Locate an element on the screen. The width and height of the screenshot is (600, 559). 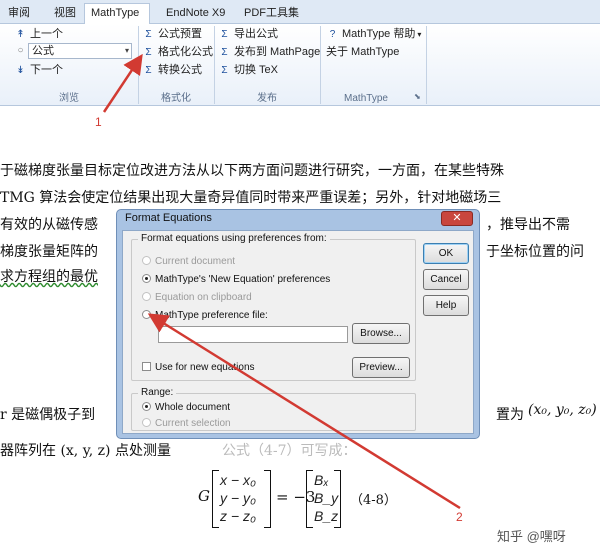
watermark: 知乎 @嘿呀 is located at coordinates (531, 536).